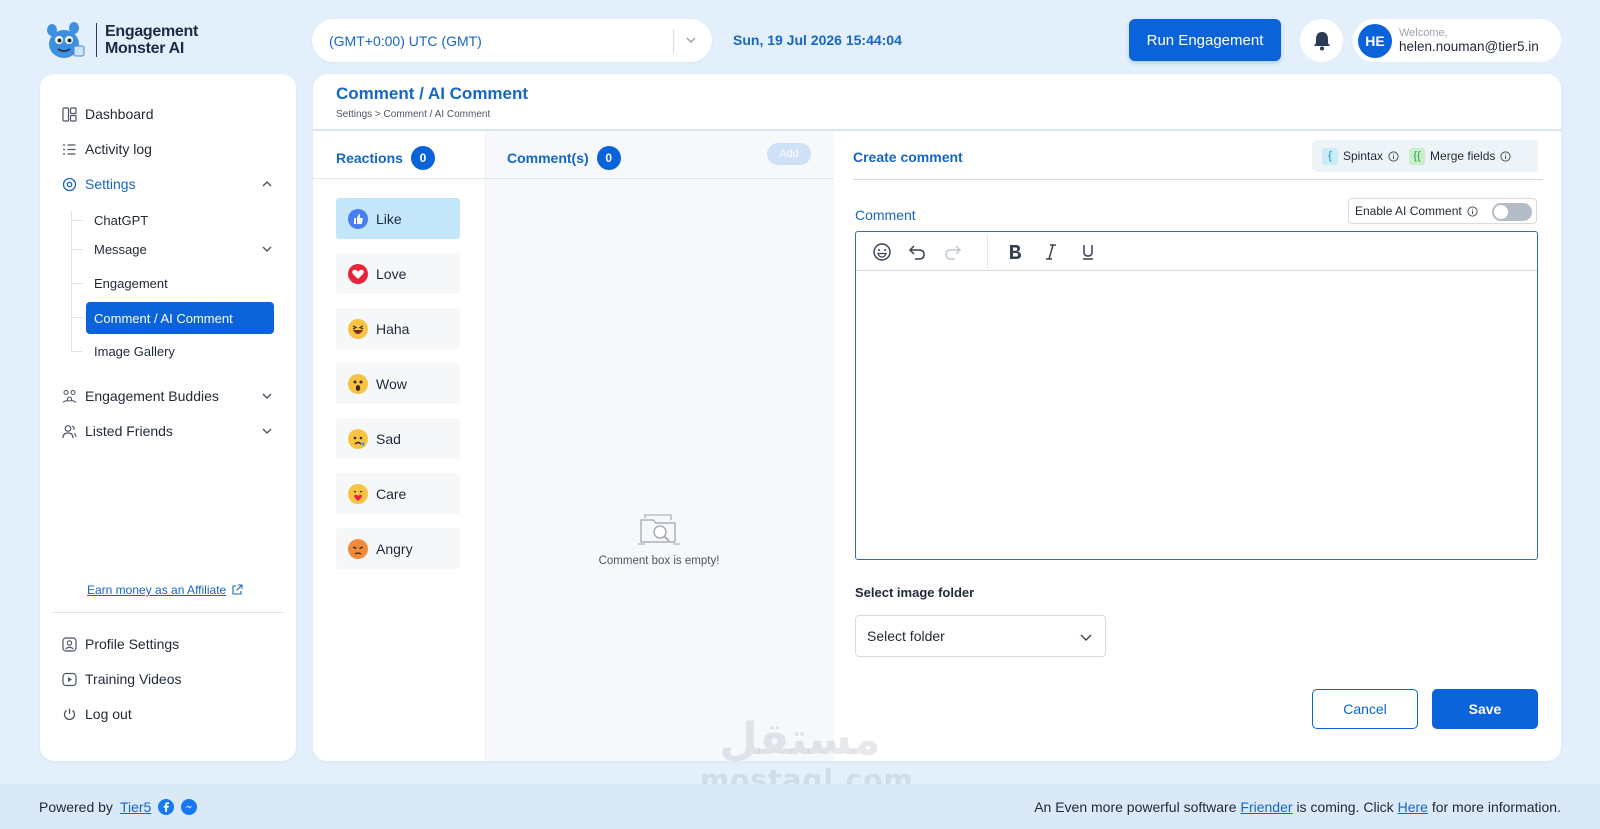 This screenshot has height=829, width=1600. What do you see at coordinates (358, 273) in the screenshot?
I see `love-icon` at bounding box center [358, 273].